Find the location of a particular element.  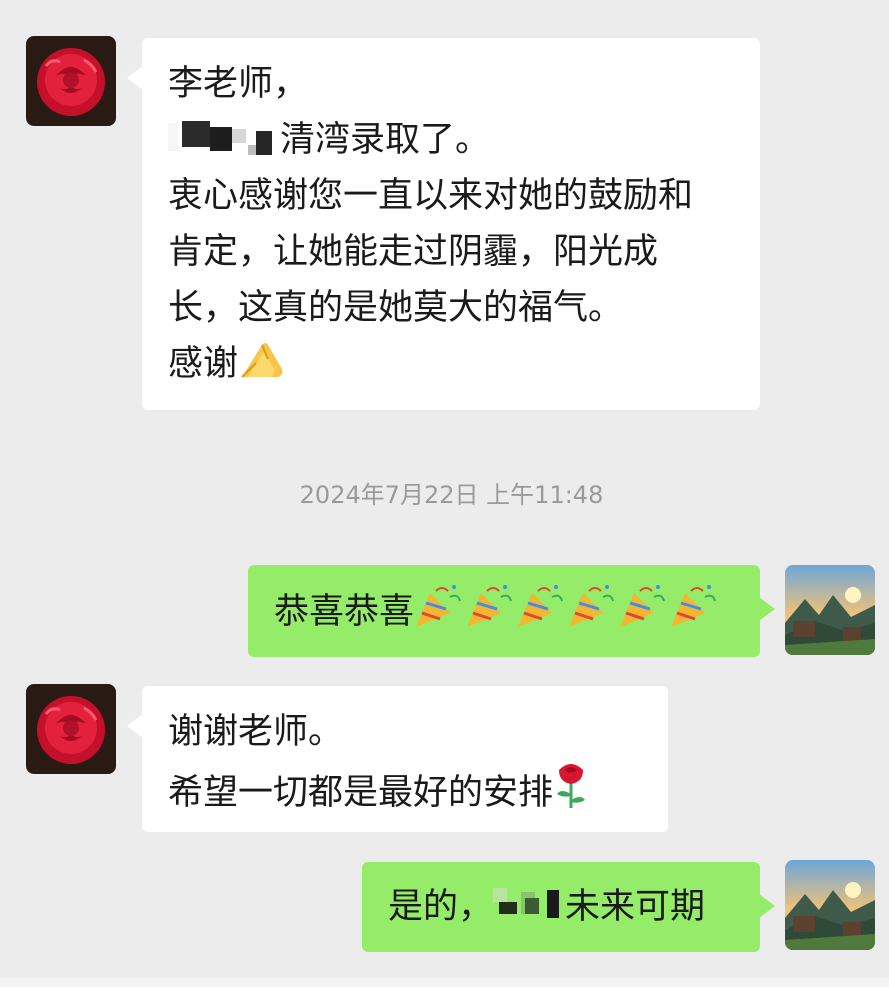

message-line: 李老师， is located at coordinates (238, 84).